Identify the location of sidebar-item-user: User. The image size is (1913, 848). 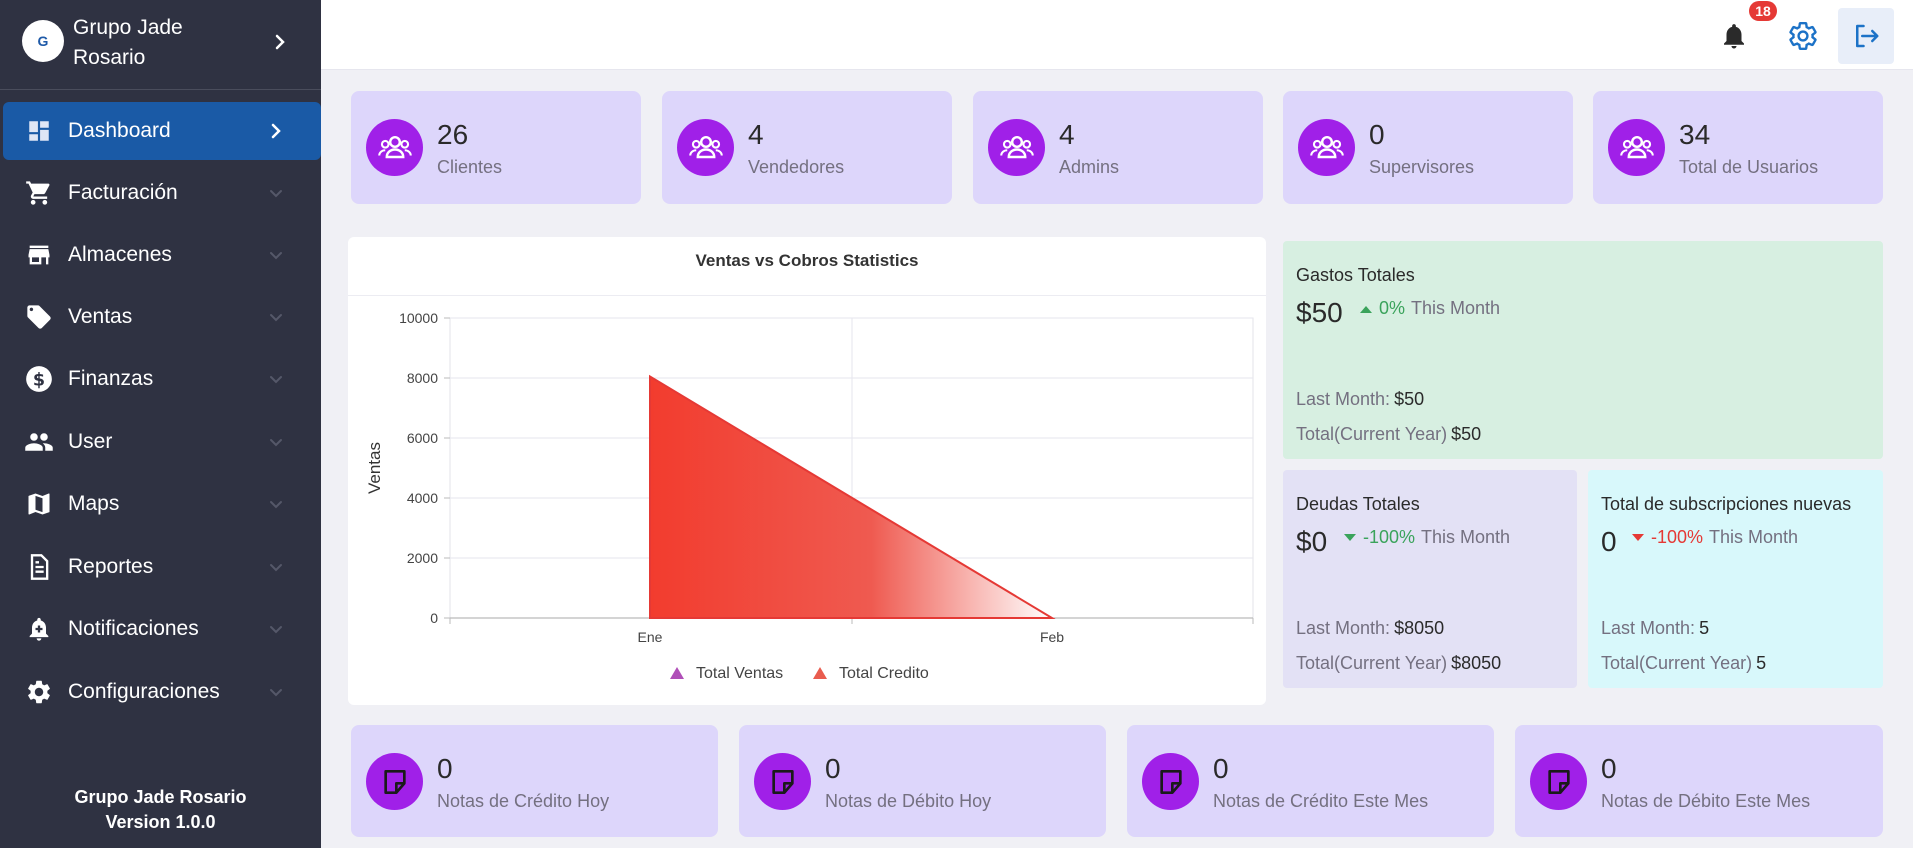
(162, 442).